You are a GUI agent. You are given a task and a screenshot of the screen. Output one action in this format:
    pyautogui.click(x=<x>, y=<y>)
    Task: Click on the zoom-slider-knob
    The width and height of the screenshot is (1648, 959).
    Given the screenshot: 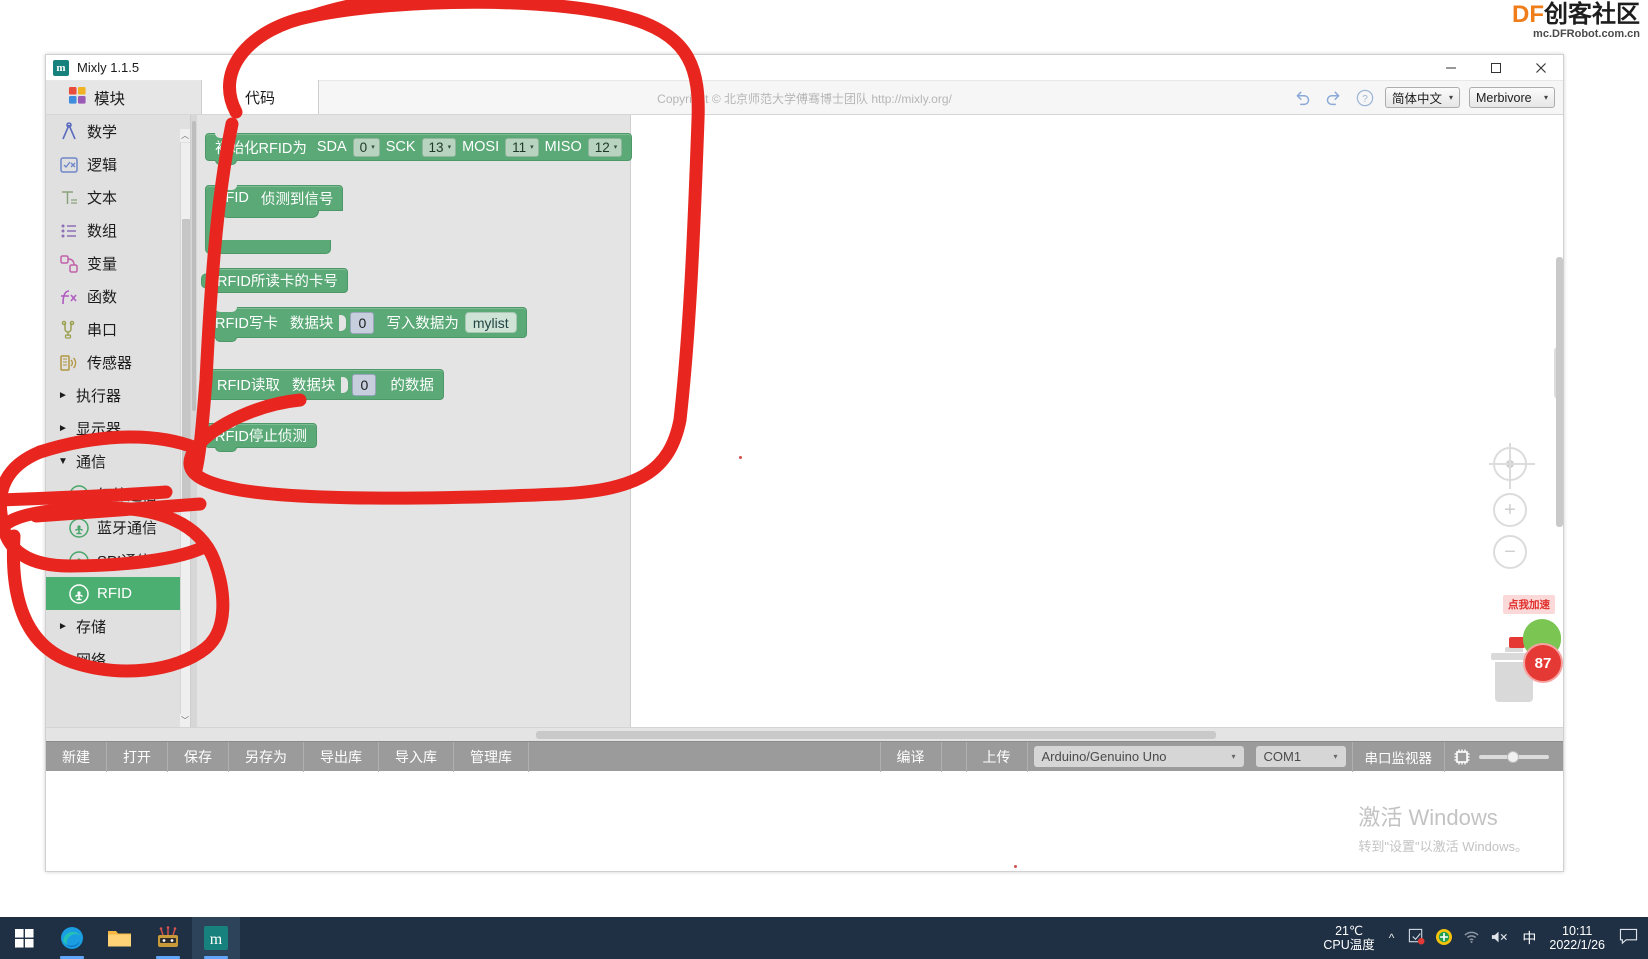 What is the action you would take?
    pyautogui.click(x=1513, y=756)
    